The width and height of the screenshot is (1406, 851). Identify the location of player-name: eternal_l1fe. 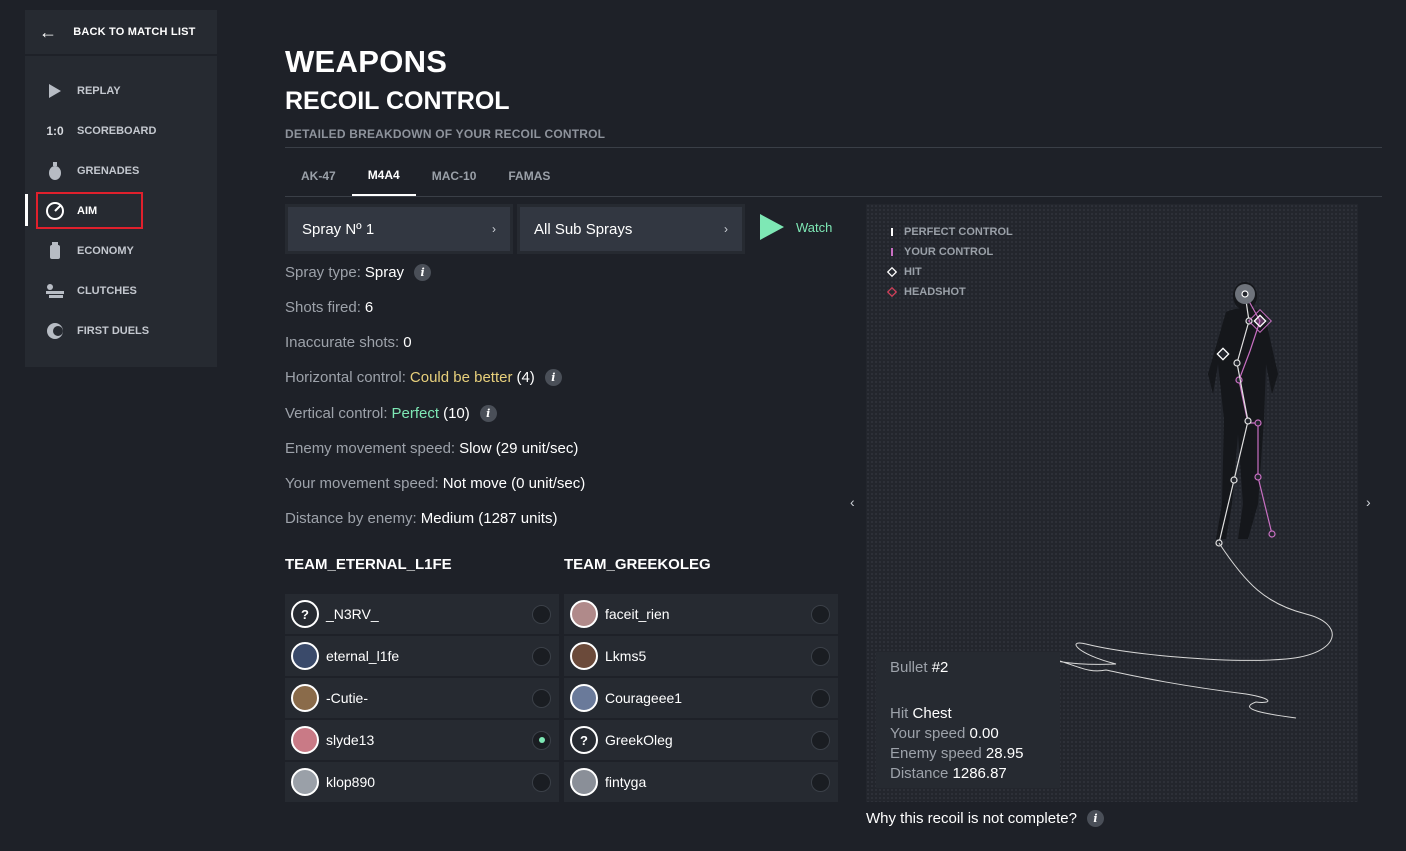
(363, 656).